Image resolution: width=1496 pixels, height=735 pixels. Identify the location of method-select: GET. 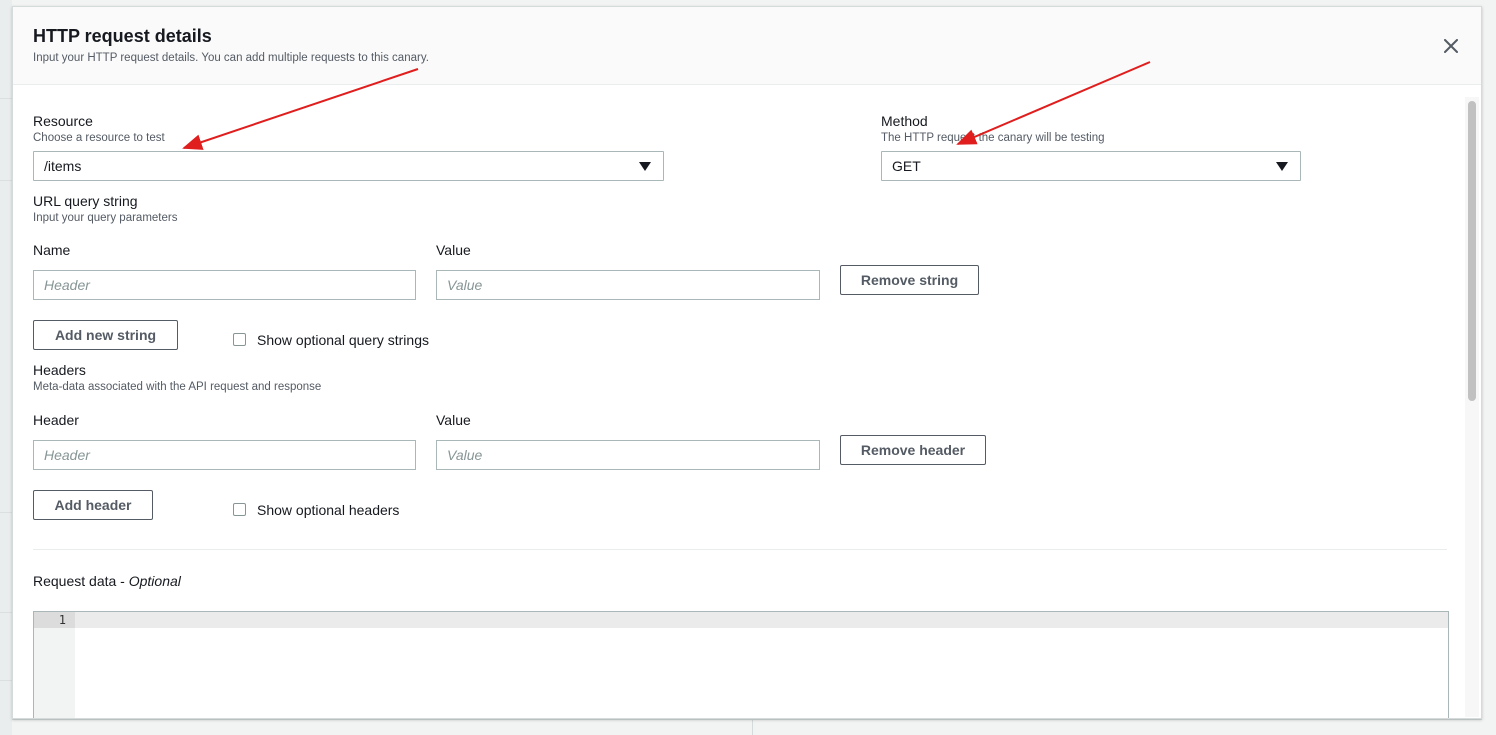
(1091, 166).